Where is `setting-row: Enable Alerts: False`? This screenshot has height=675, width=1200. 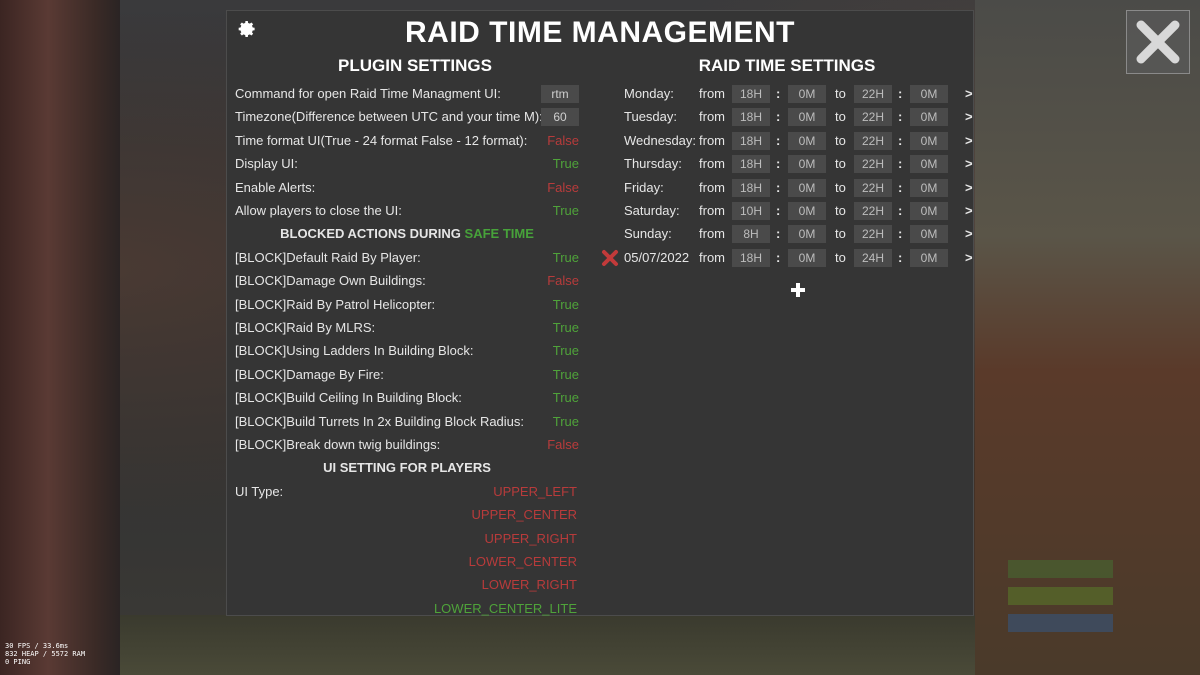
setting-row: Enable Alerts: False is located at coordinates (407, 188).